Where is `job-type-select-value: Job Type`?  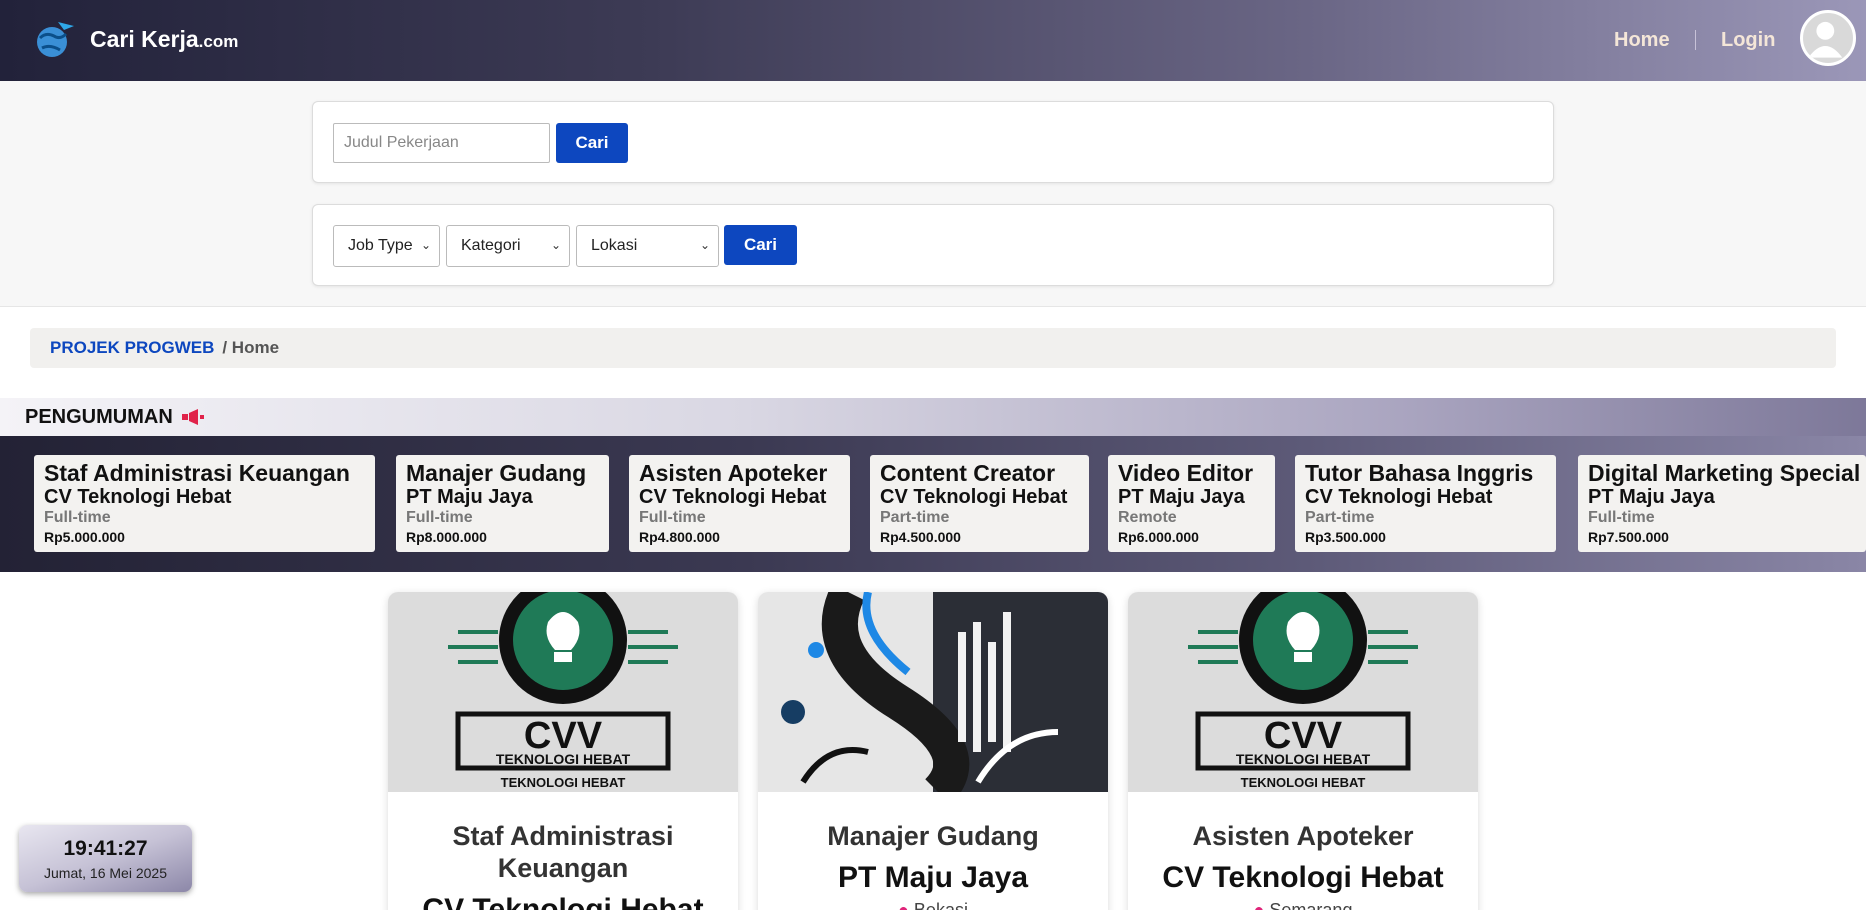
job-type-select-value: Job Type is located at coordinates (380, 245).